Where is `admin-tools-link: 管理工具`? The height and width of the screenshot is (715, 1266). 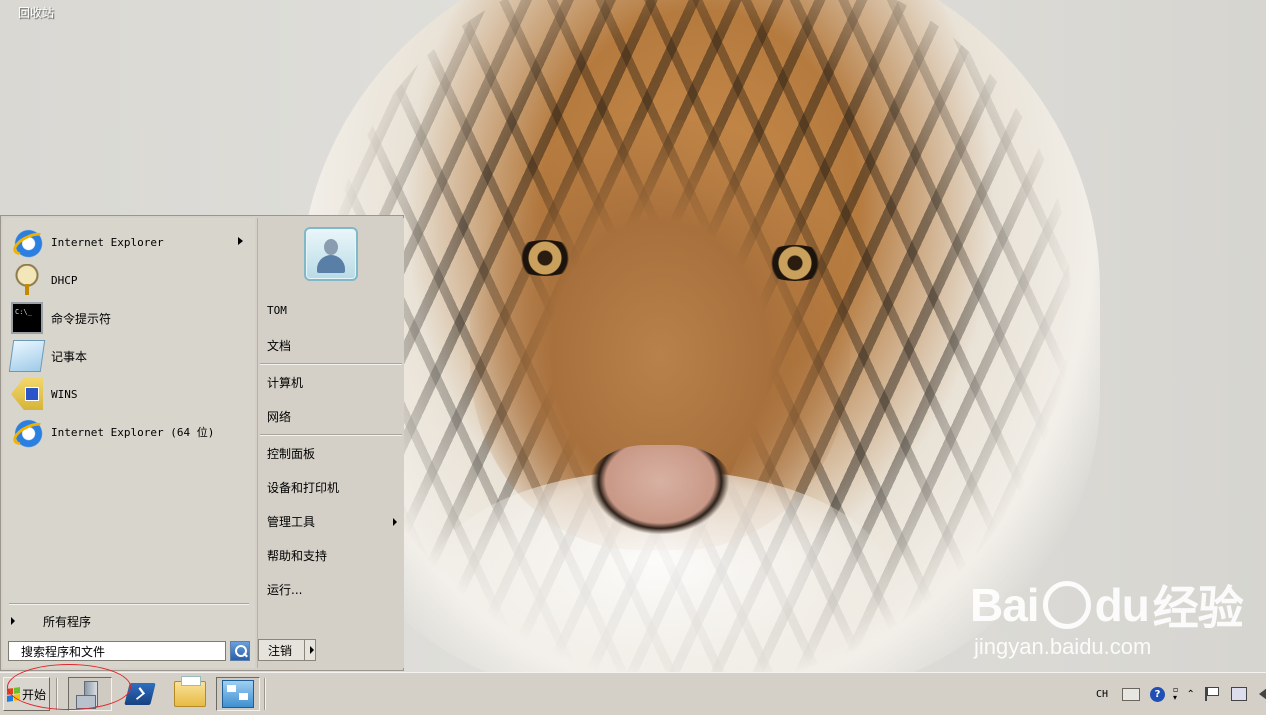 admin-tools-link: 管理工具 is located at coordinates (291, 521).